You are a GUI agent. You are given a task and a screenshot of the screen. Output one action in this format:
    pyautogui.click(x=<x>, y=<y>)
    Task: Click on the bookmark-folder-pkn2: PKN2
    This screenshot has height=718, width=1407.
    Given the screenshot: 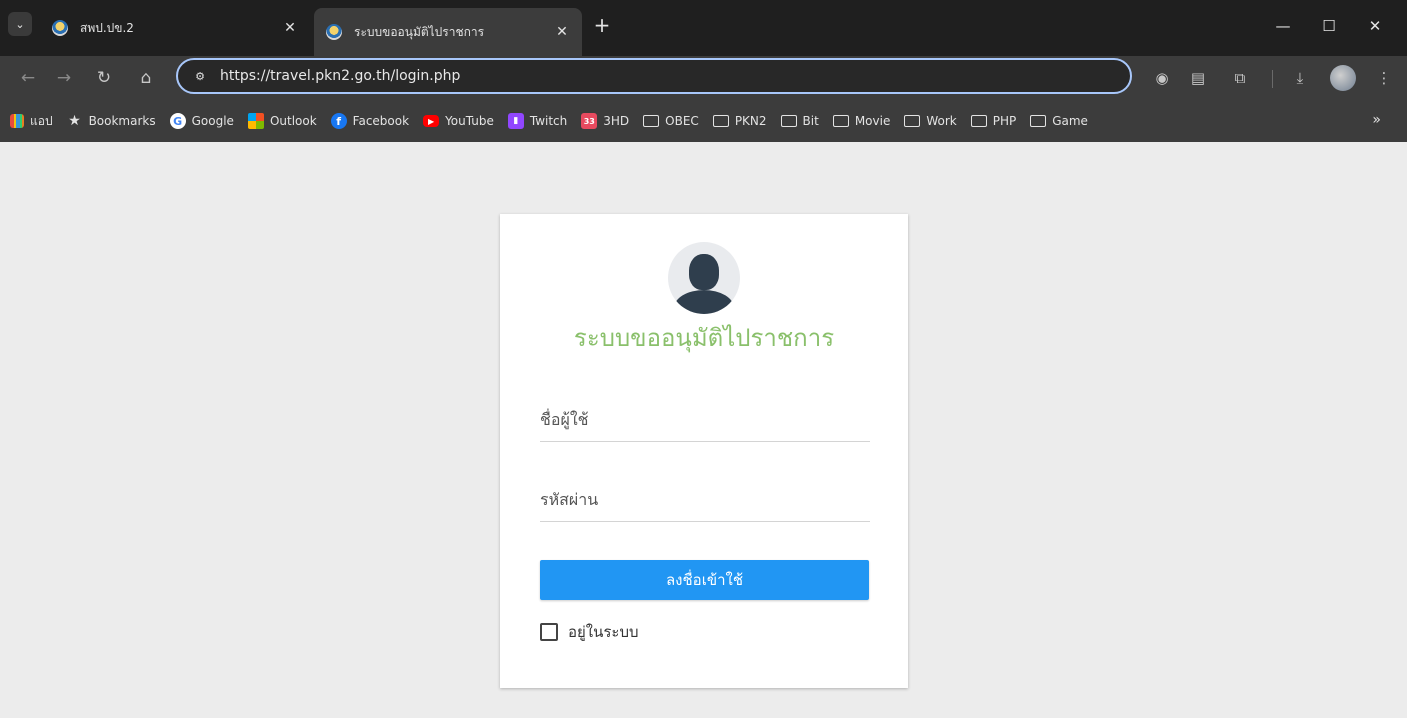 What is the action you would take?
    pyautogui.click(x=739, y=121)
    